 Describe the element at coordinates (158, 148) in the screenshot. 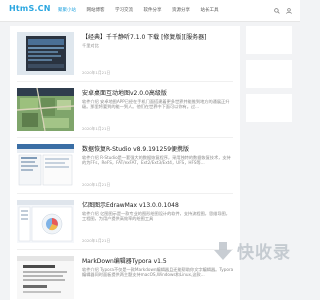

I see `post-title: 数据恢复R-Studio v8.9.191259便携版` at that location.